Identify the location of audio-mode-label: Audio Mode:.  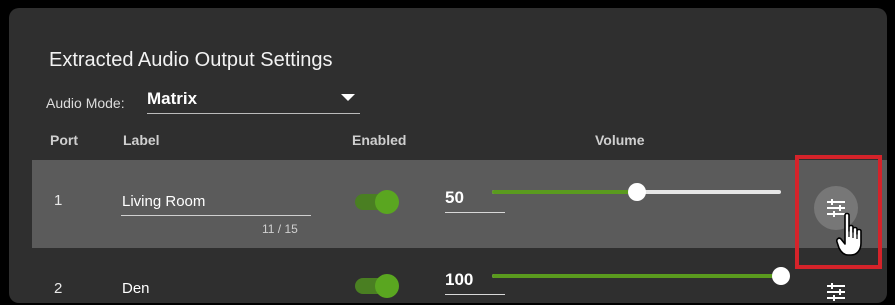
(85, 103).